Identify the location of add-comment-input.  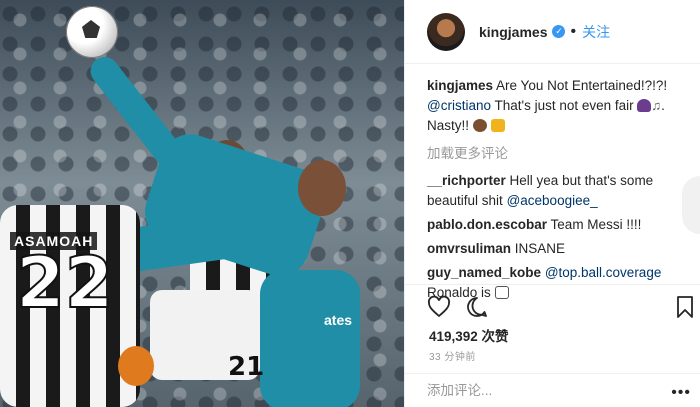
(537, 390).